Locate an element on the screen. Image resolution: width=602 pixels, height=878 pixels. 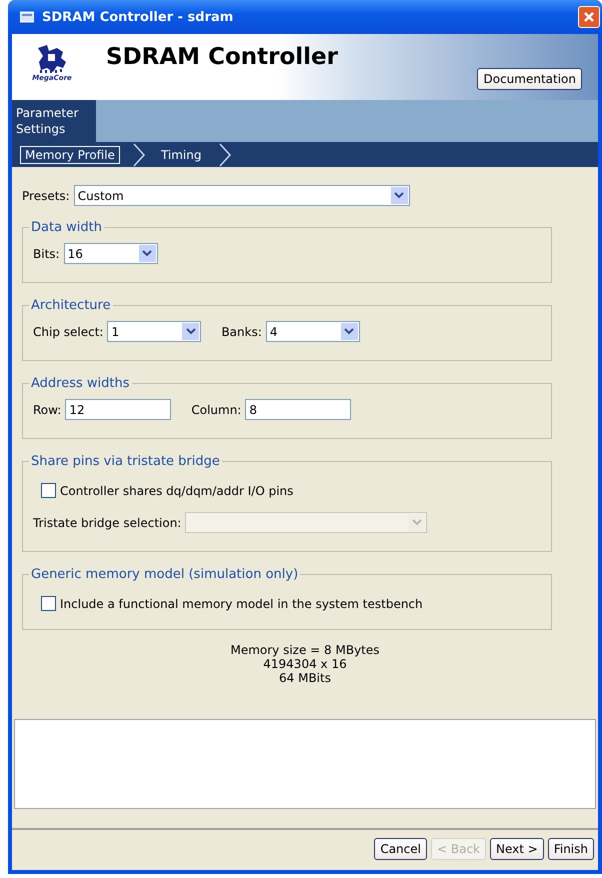
field-label: Bits: is located at coordinates (46, 253).